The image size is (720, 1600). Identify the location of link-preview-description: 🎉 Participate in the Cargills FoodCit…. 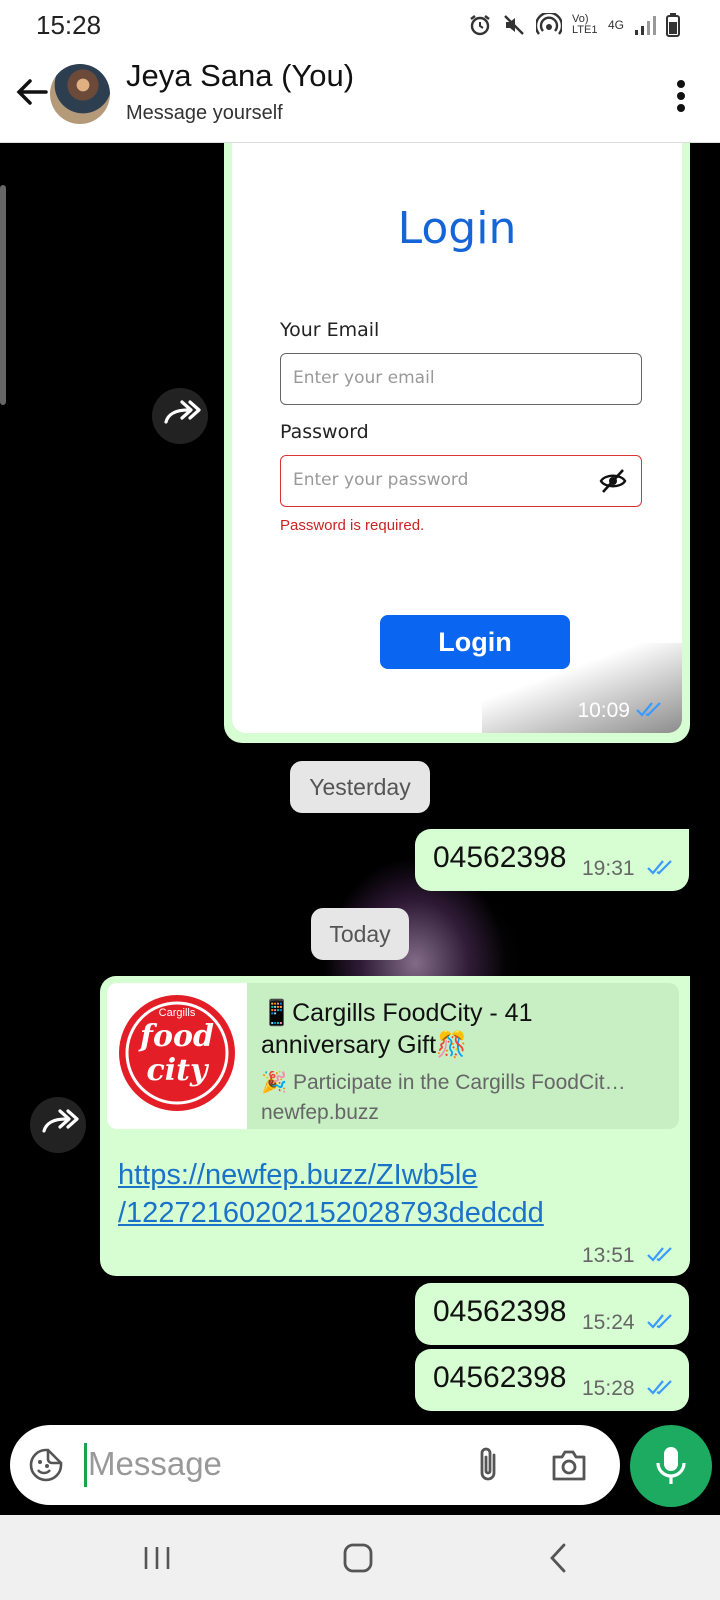
(443, 1082).